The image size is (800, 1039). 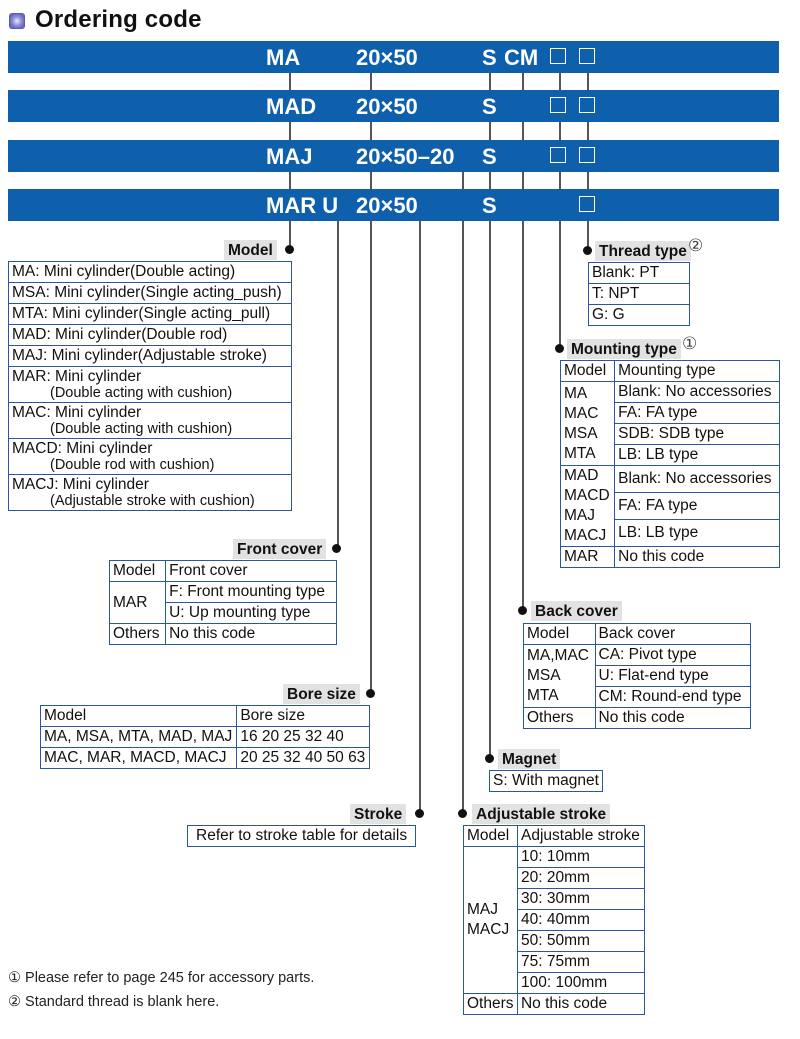 I want to click on table-cell: Adjustable stroke, so click(x=581, y=836).